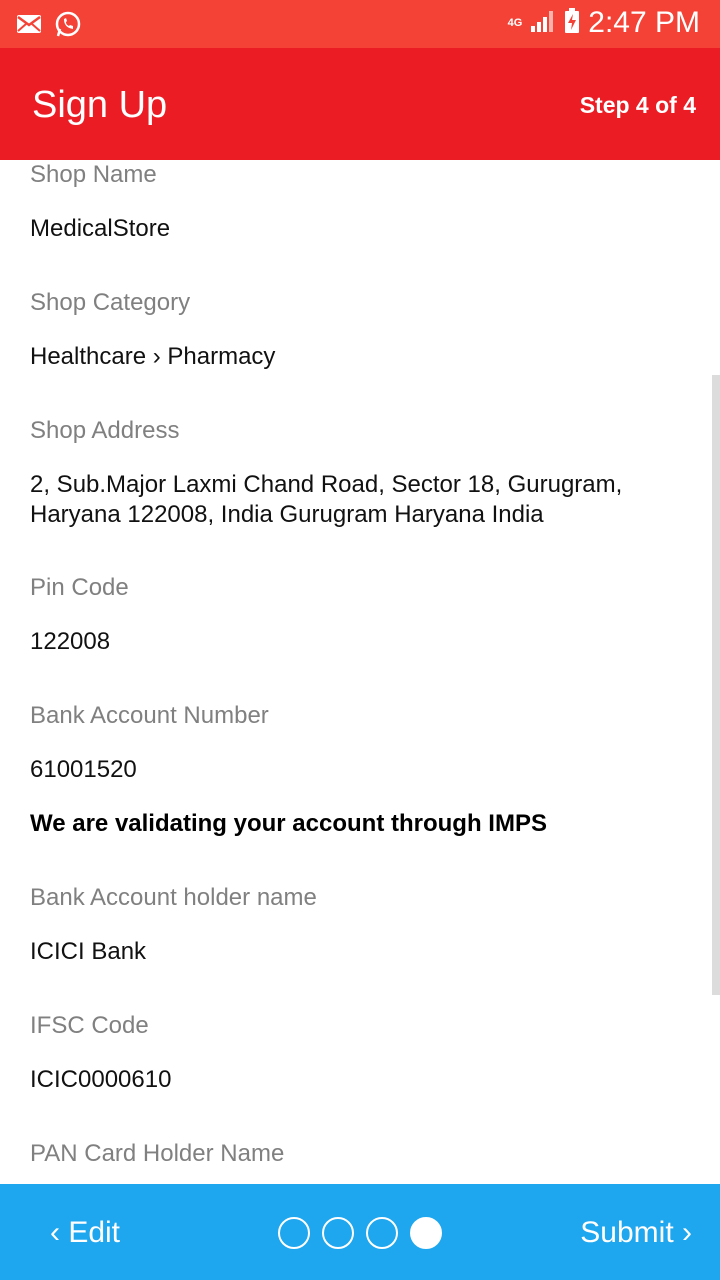  I want to click on bottom-nav-bar: ‹ Edit Submit ›, so click(360, 1232).